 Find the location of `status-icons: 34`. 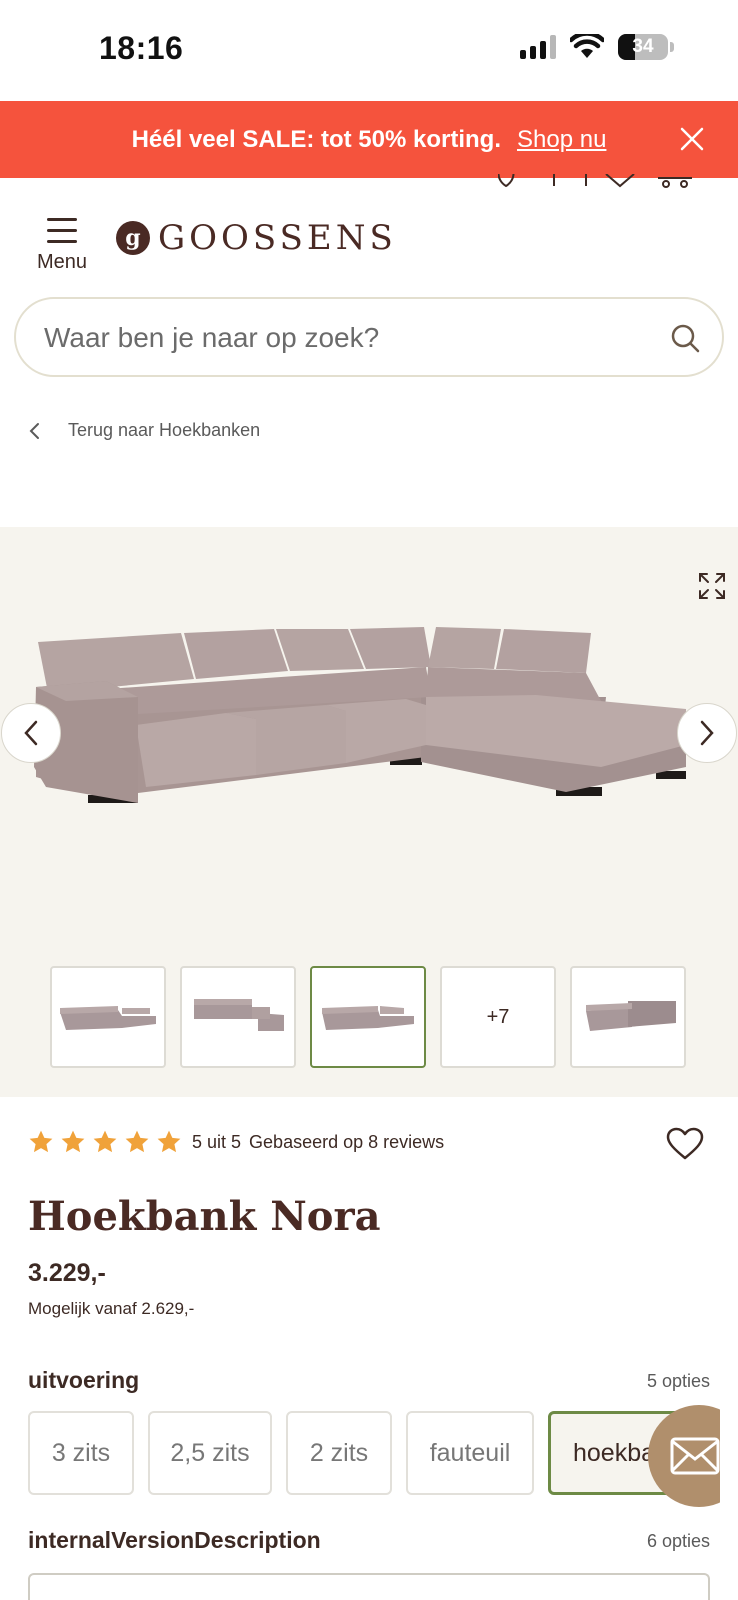

status-icons: 34 is located at coordinates (597, 47).